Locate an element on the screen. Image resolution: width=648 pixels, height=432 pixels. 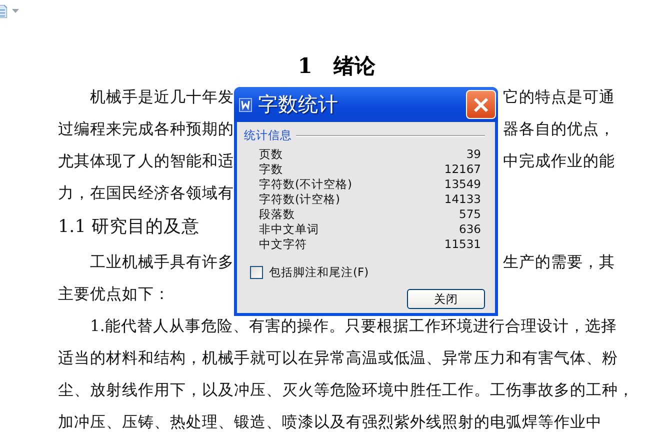
body-text: 工业机械手具有许多 is located at coordinates (162, 262).